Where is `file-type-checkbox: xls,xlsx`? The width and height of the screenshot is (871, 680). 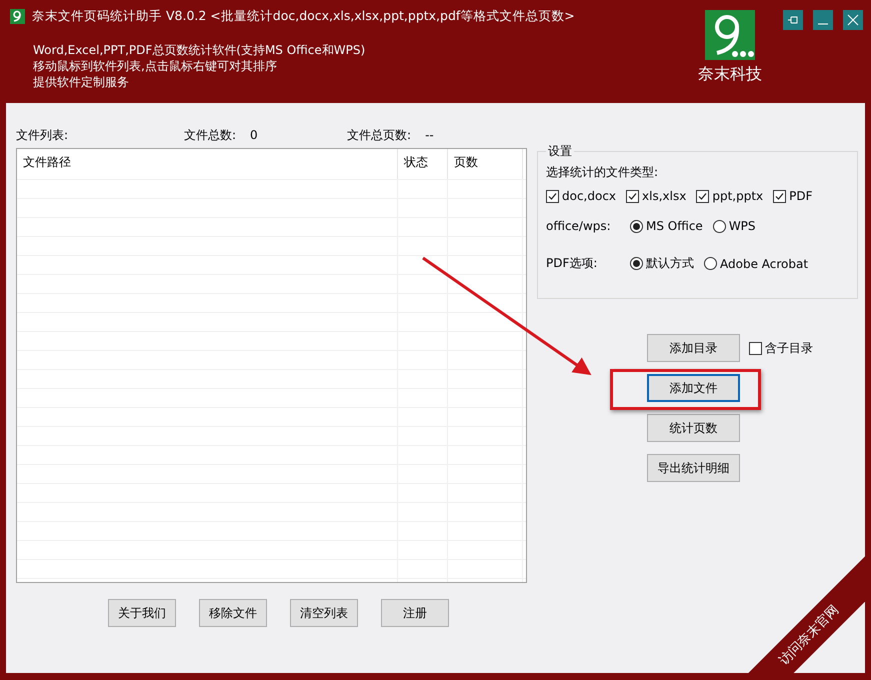
file-type-checkbox: xls,xlsx is located at coordinates (656, 196).